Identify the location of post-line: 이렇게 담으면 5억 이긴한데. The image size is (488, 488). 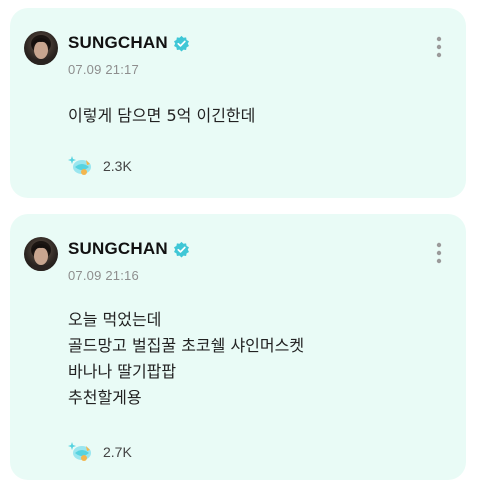
(162, 115).